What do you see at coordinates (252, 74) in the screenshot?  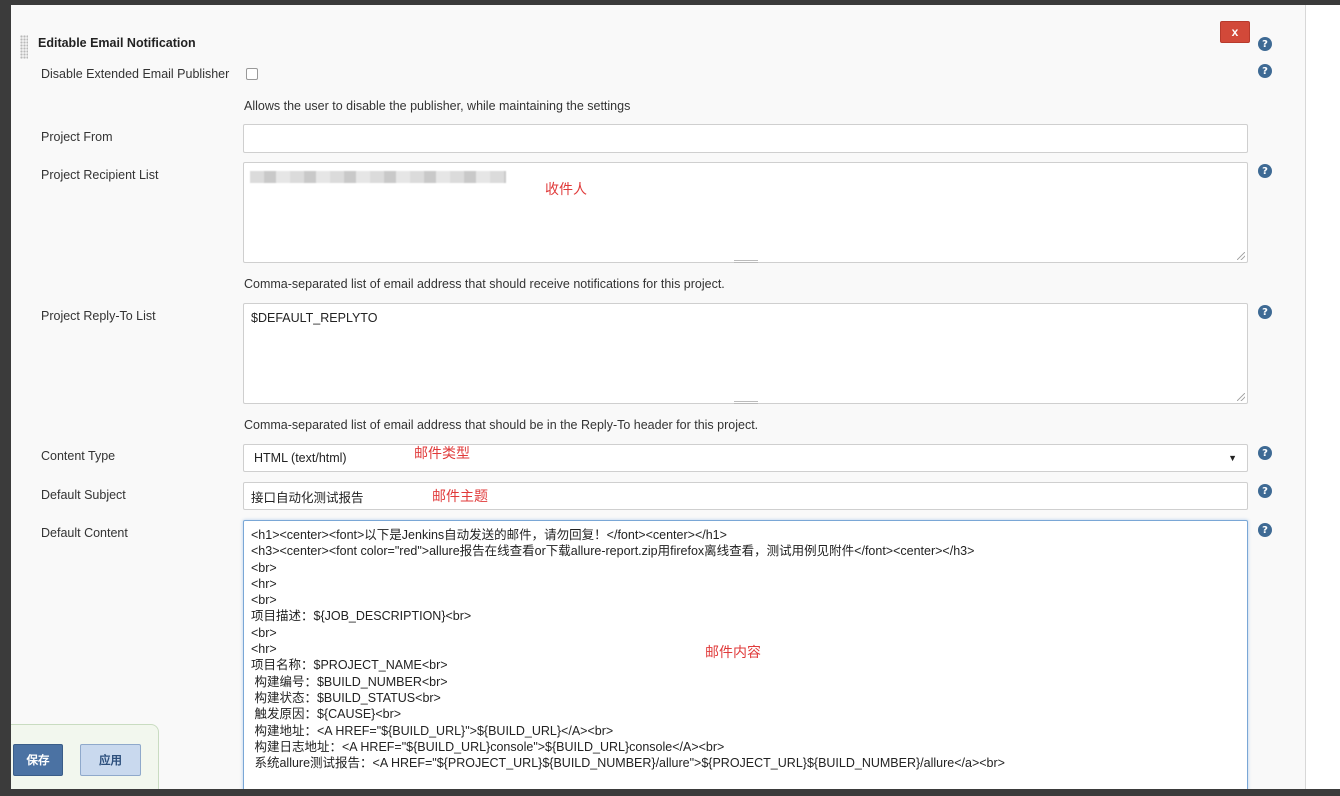 I see `disable-publisher-checkbox` at bounding box center [252, 74].